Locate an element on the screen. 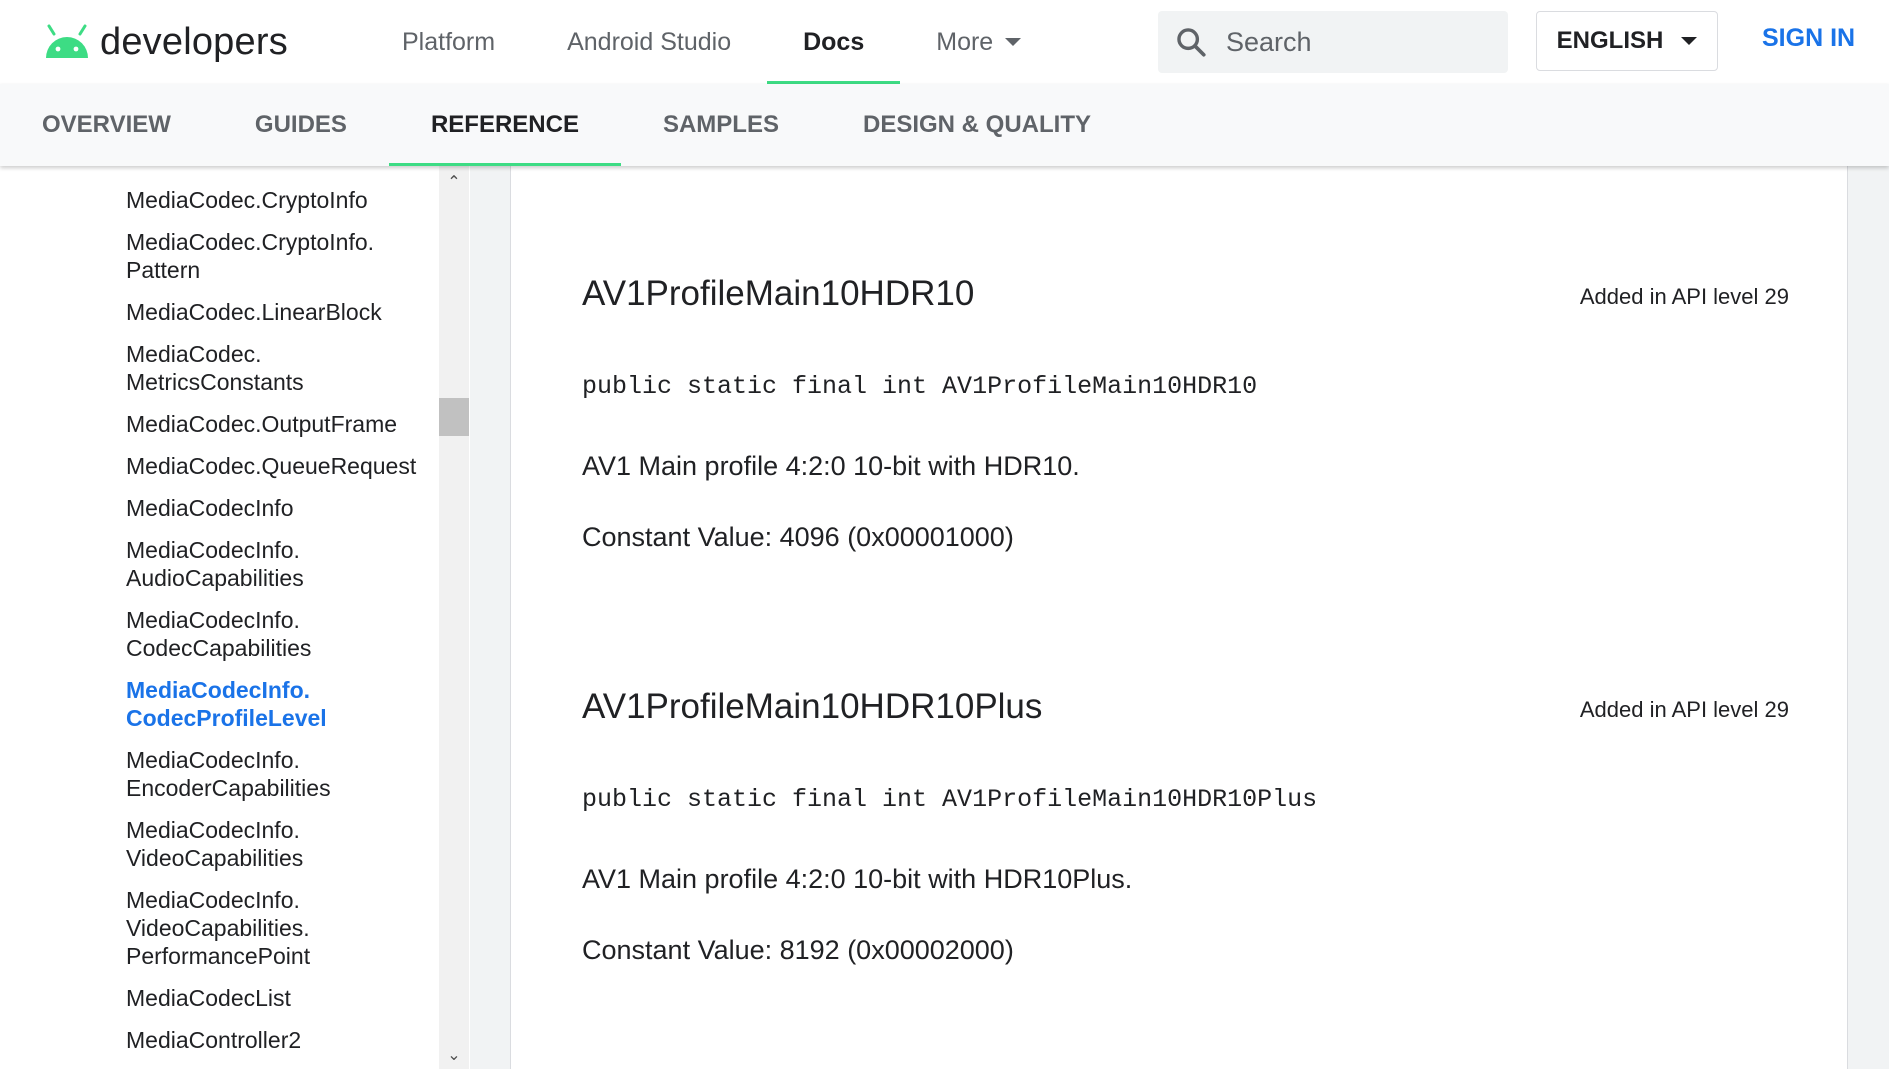 The width and height of the screenshot is (1889, 1069). sidebar-item: MediaCodecInfo. CodecCapabilities is located at coordinates (276, 634).